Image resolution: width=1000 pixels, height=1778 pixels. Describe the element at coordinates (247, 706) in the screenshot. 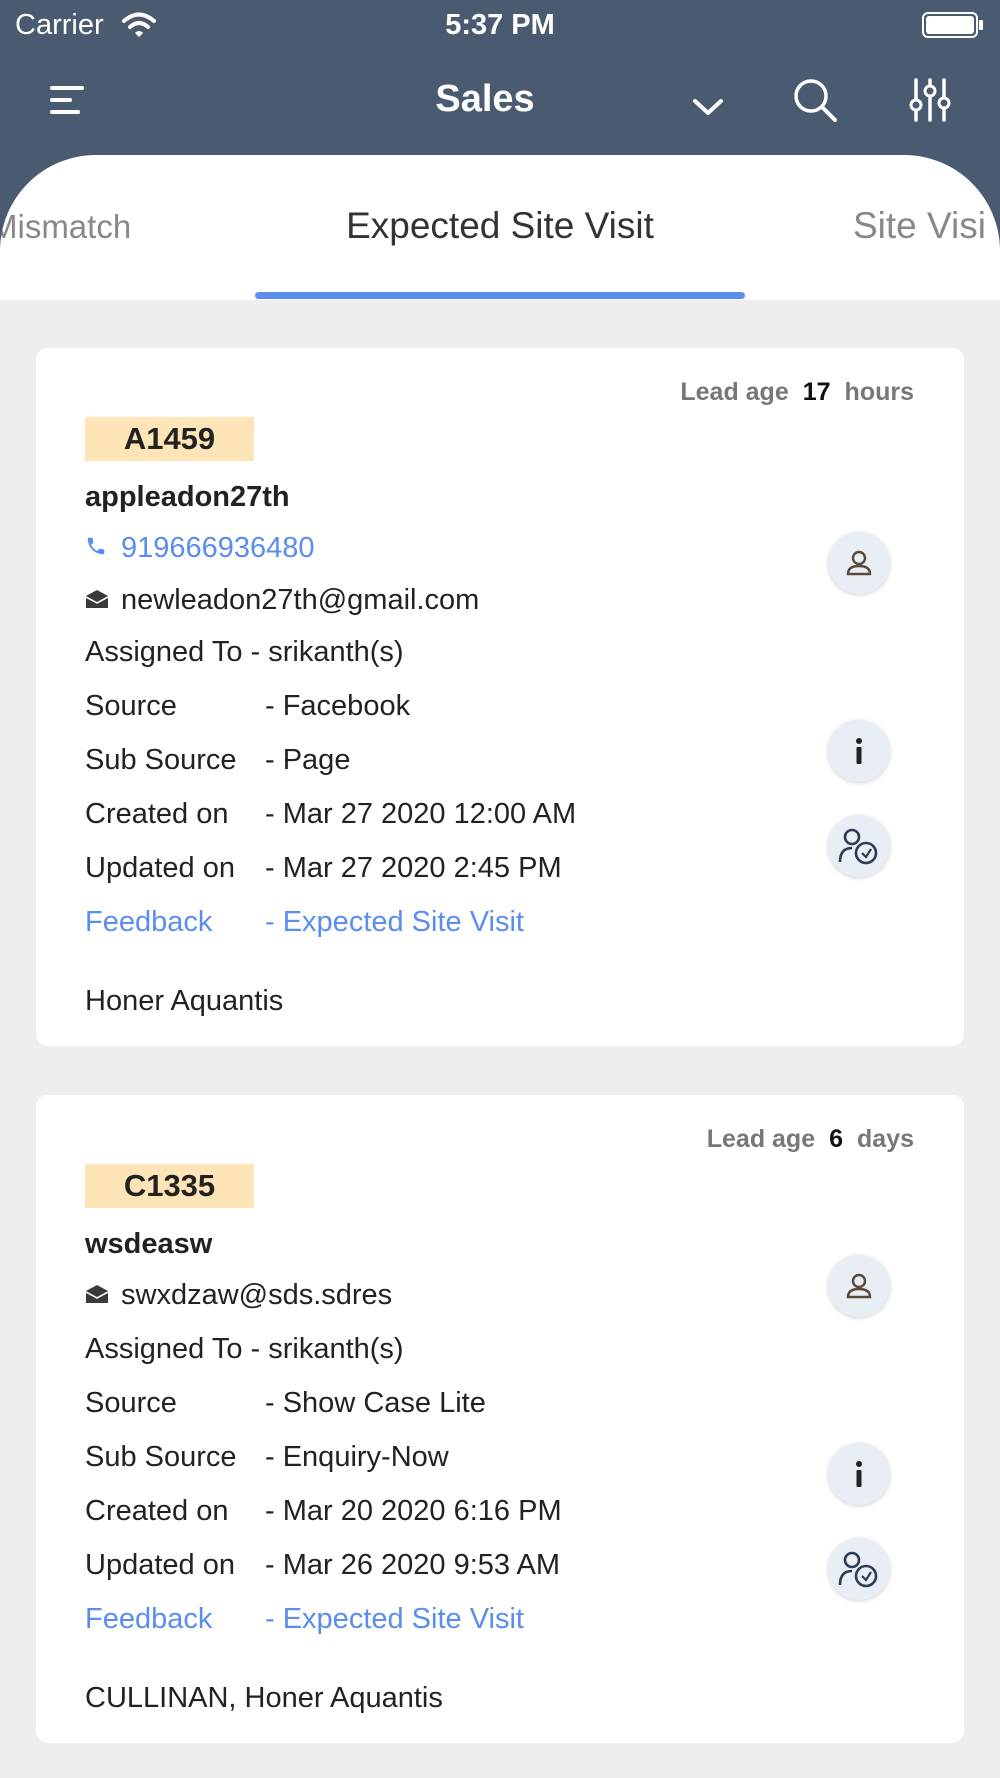

I see `source-row: Source - Facebook` at that location.